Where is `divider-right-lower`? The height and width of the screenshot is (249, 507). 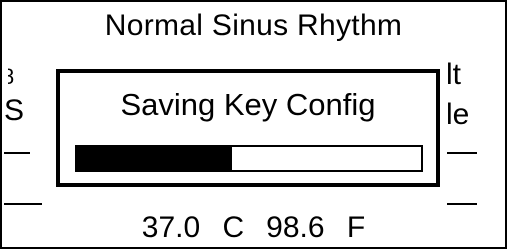 divider-right-lower is located at coordinates (462, 204).